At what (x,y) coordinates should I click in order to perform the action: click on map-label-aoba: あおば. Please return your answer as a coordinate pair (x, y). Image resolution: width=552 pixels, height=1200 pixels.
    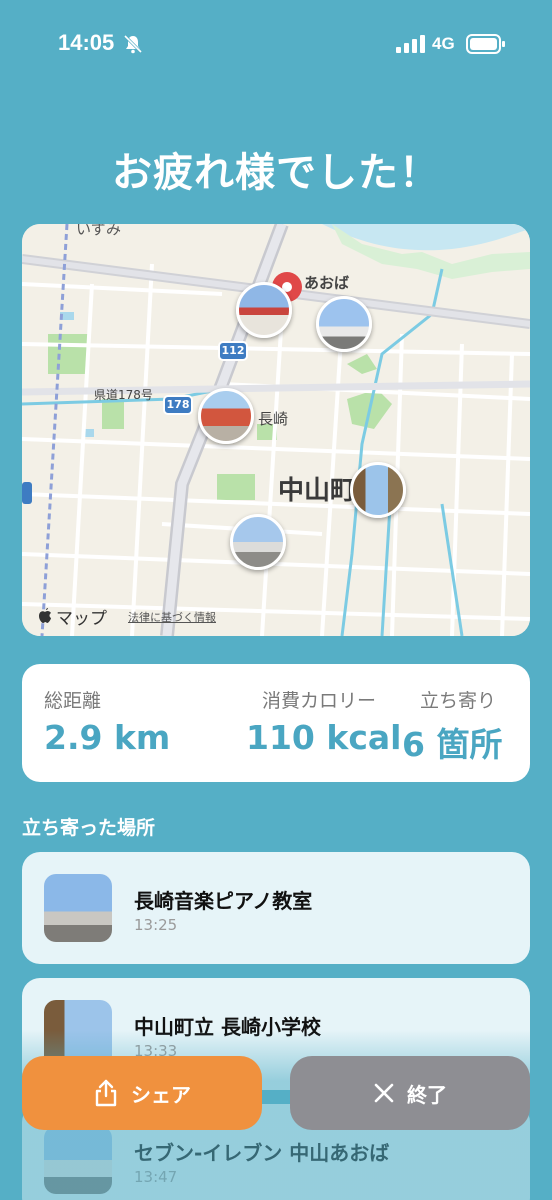
    Looking at the image, I should click on (327, 283).